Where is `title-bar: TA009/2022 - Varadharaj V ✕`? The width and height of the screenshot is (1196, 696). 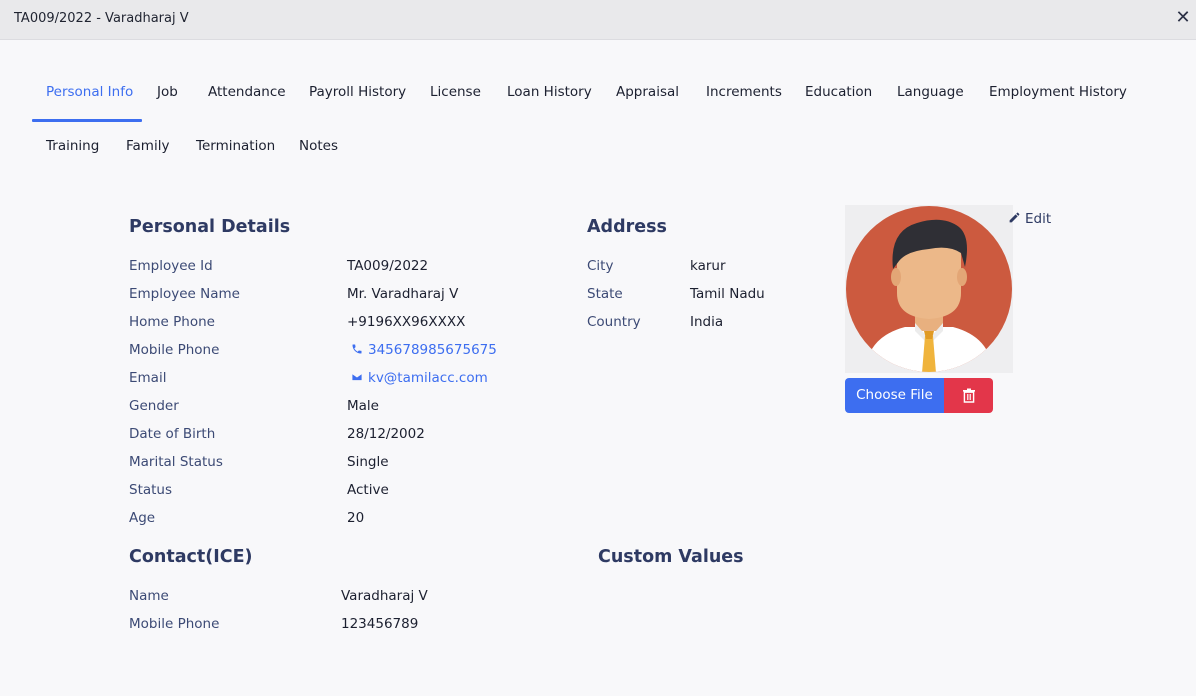
title-bar: TA009/2022 - Varadharaj V ✕ is located at coordinates (598, 20).